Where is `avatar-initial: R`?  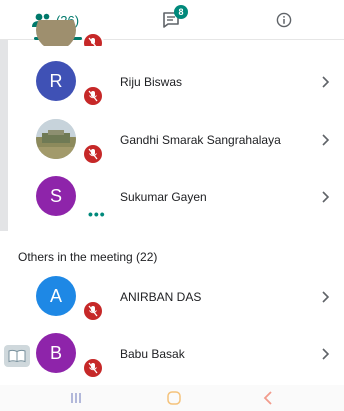
avatar-initial: R is located at coordinates (56, 80).